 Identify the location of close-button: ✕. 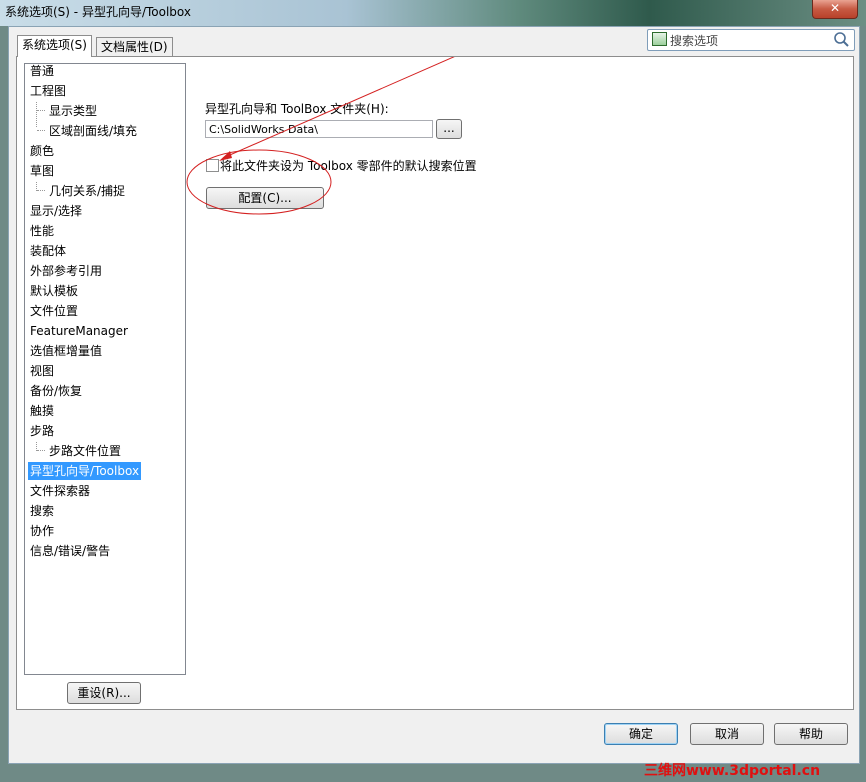
(835, 9).